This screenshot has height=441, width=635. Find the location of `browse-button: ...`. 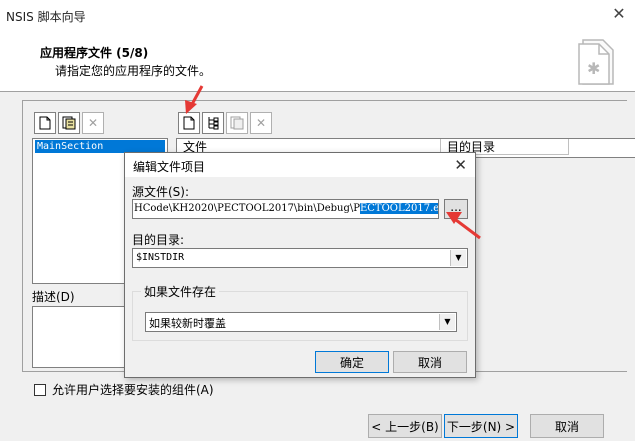

browse-button: ... is located at coordinates (456, 209).